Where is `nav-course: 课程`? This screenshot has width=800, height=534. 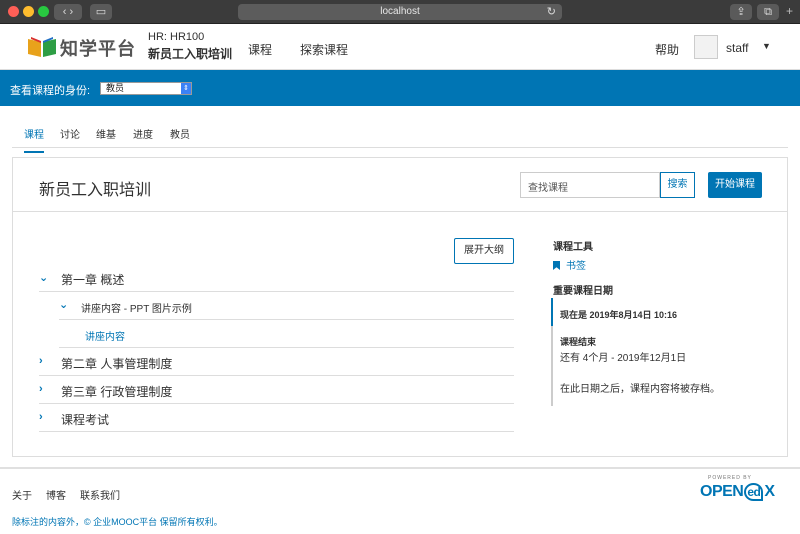 nav-course: 课程 is located at coordinates (260, 49).